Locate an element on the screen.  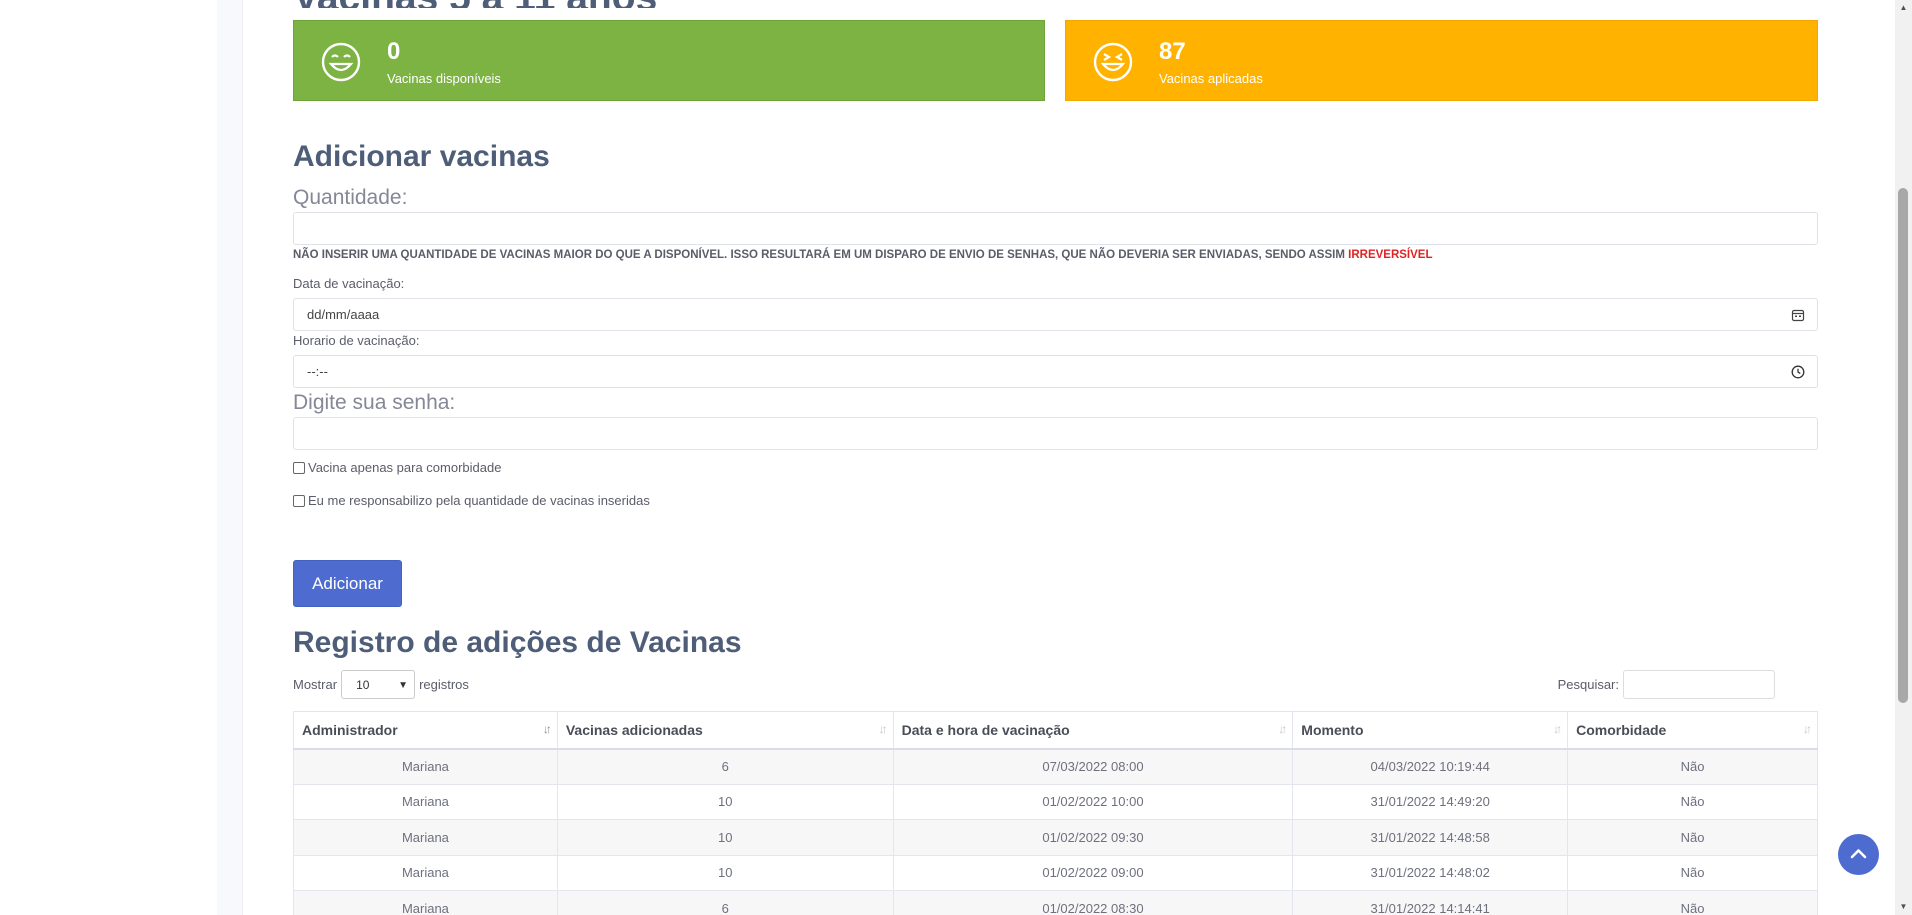
comorbidity-checkbox-row: Vacina apenas para comorbidade is located at coordinates (397, 467).